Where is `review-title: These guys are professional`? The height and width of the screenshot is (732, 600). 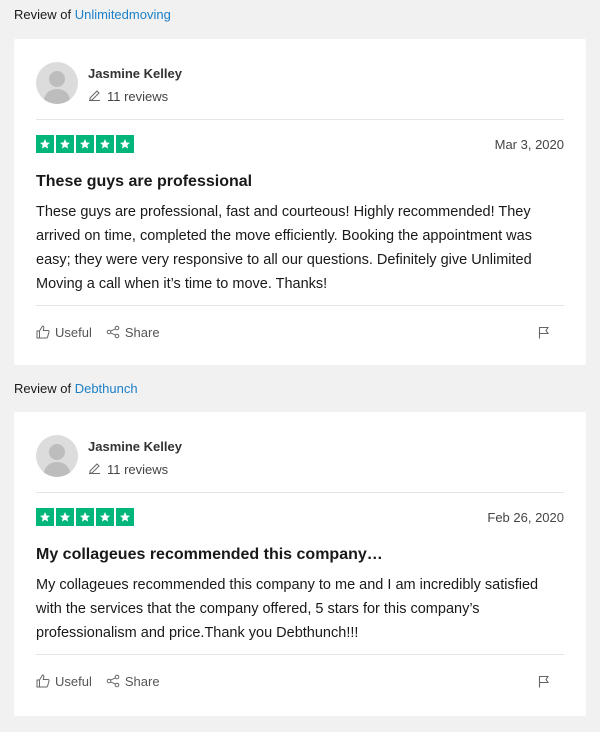 review-title: These guys are professional is located at coordinates (300, 182).